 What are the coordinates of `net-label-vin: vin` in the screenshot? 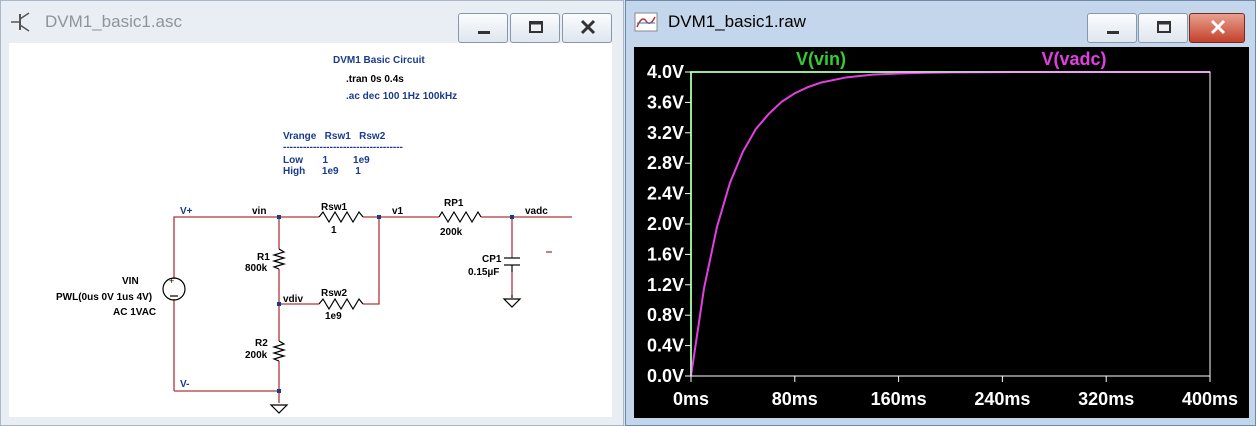 It's located at (259, 211).